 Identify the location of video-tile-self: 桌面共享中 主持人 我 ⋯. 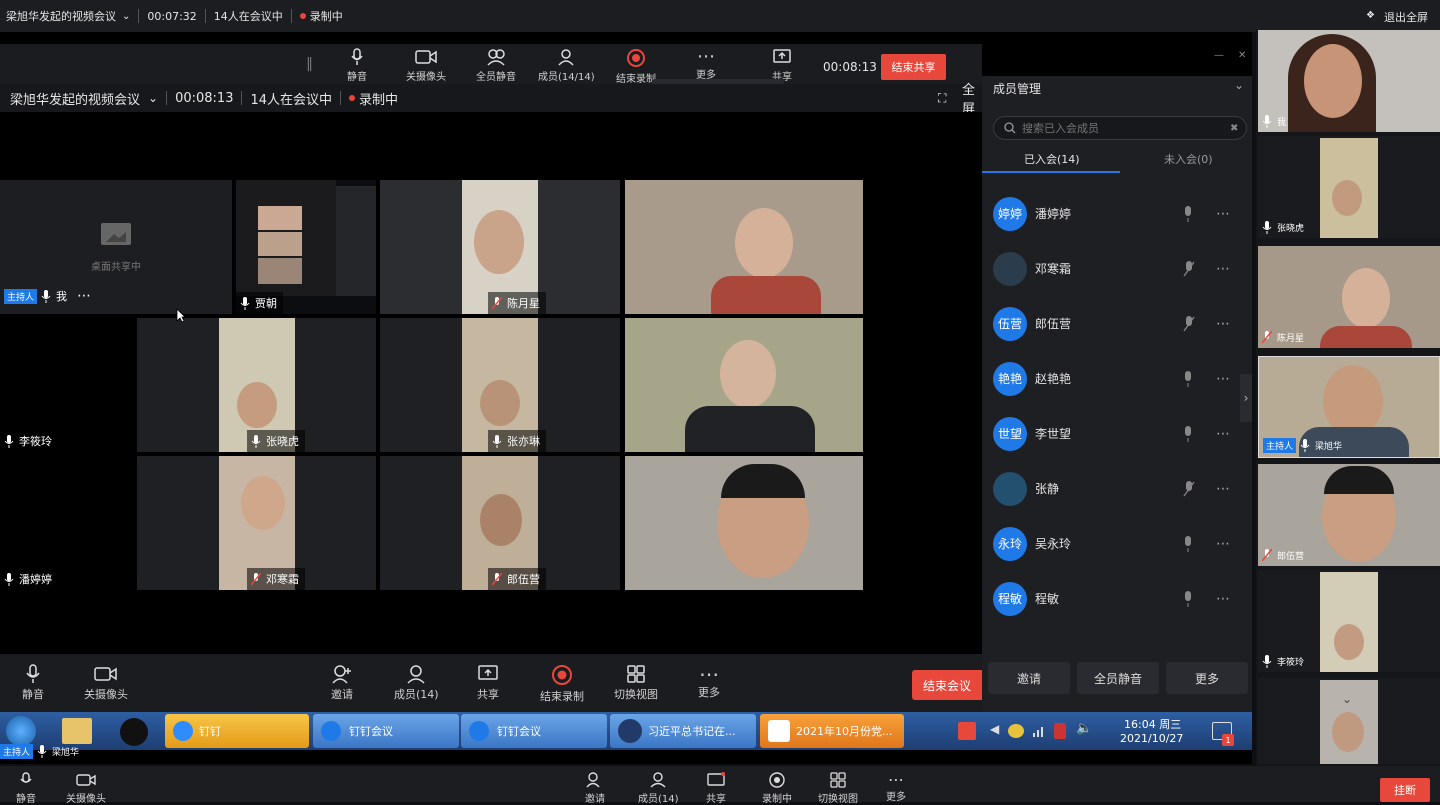
(116, 247).